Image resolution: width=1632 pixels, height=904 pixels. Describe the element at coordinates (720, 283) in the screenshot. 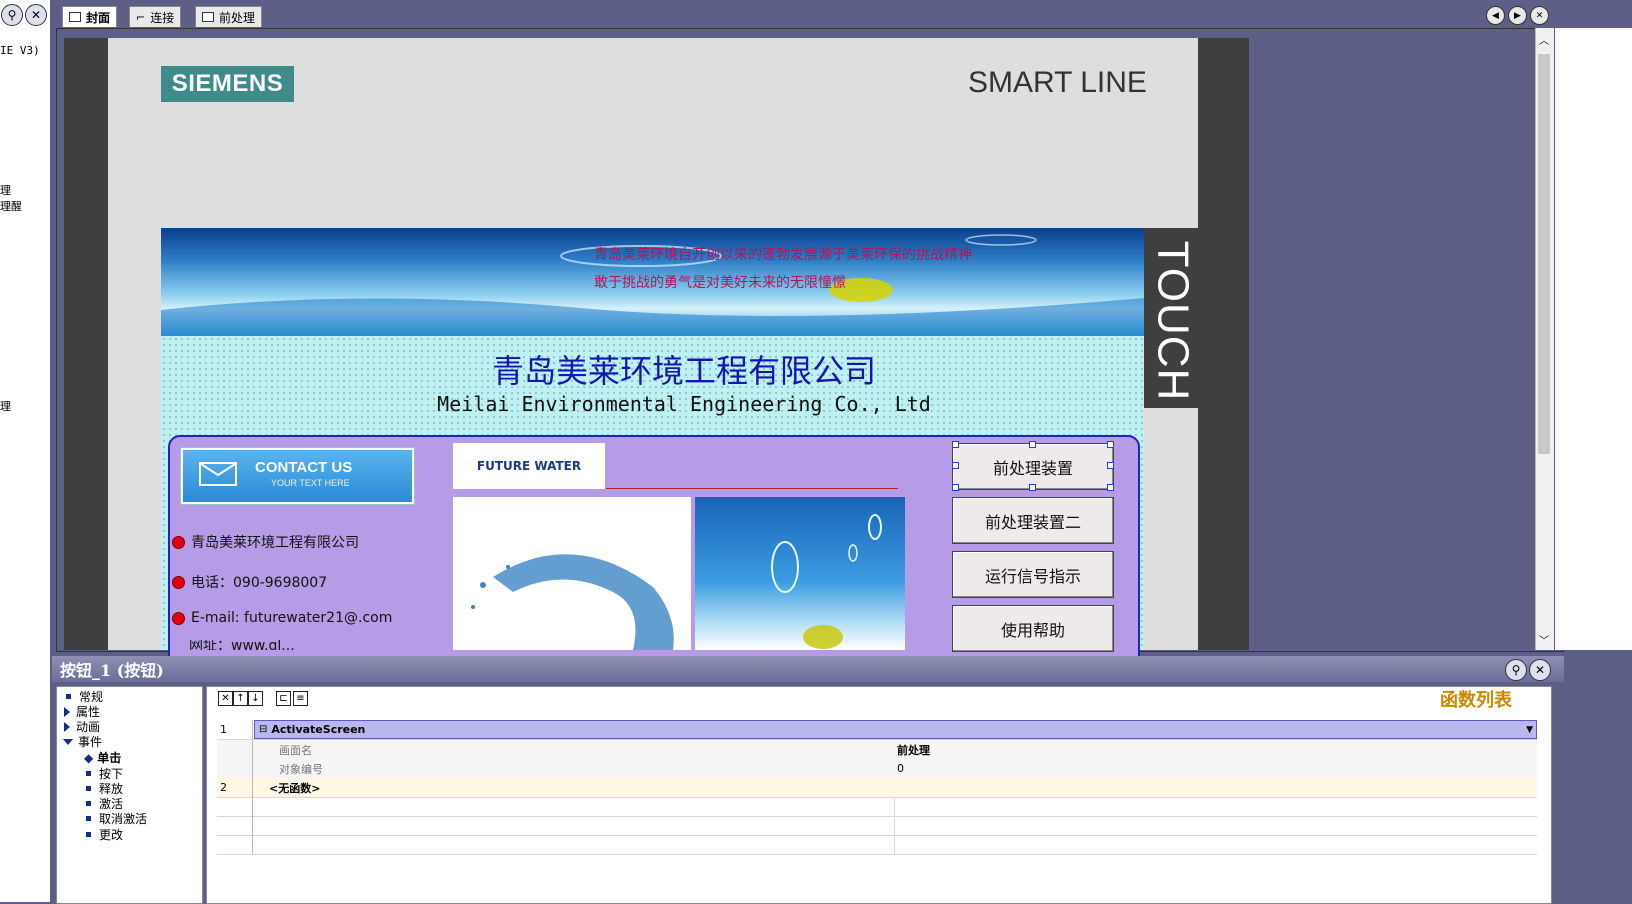

I see `banner-text-2: 敢于挑战的勇气是对美好未来的无限憧憬` at that location.